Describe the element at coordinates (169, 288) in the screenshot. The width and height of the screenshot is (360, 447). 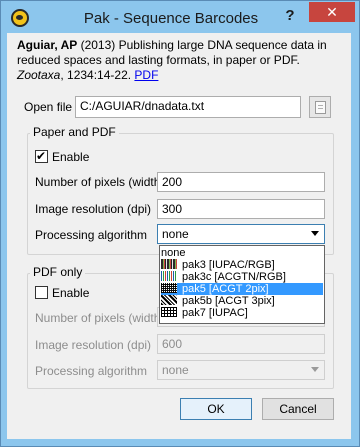
I see `pak5-barcode-icon` at that location.